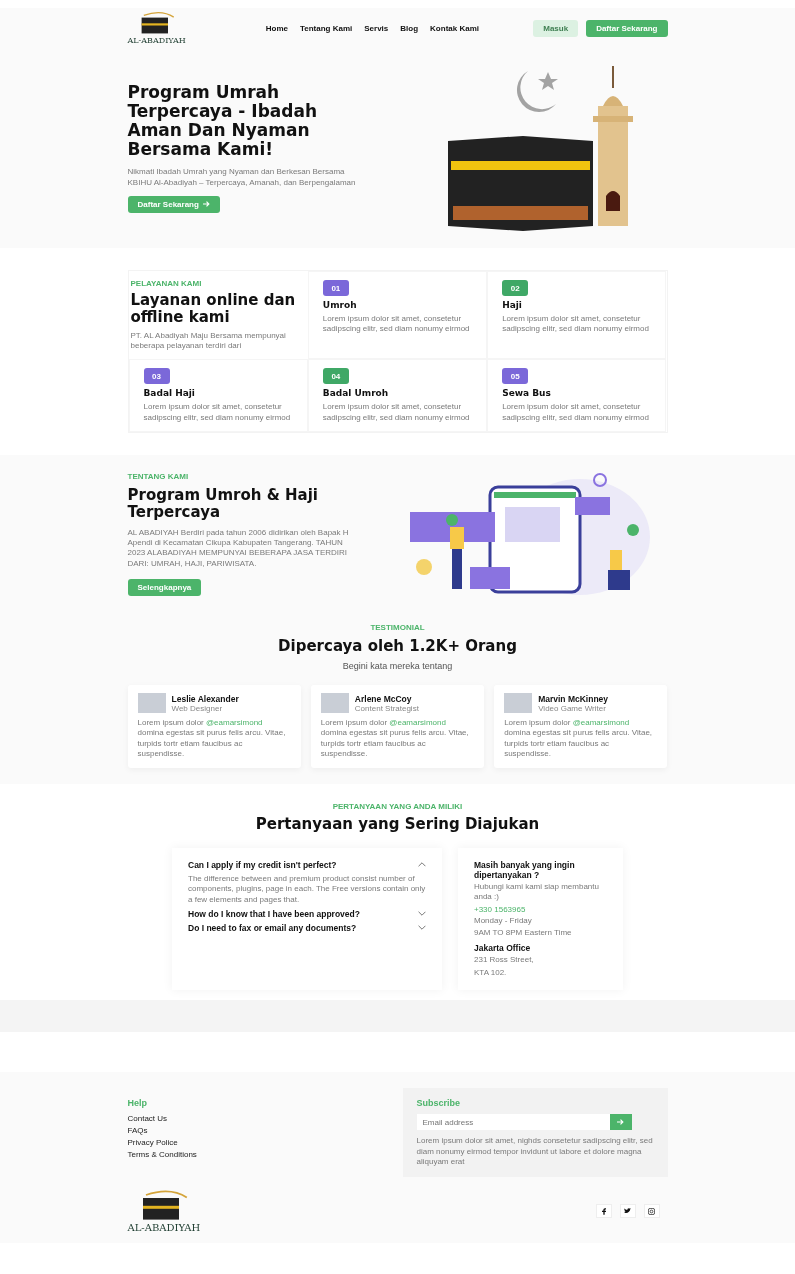  What do you see at coordinates (238, 548) in the screenshot?
I see `about-text: AL ABADIYAH Berdiri pada tahun 2006 didirikan oleh Bapak H Apendi di Kecamatan Cikupa Kabupaten Tangerang. TAHUN 2023 ALABADIYAH MEMPUNYAI BEBERAPA JASA TERDIRI DARI: UMRAH, HAJI, PARIWISATA.` at bounding box center [238, 548].